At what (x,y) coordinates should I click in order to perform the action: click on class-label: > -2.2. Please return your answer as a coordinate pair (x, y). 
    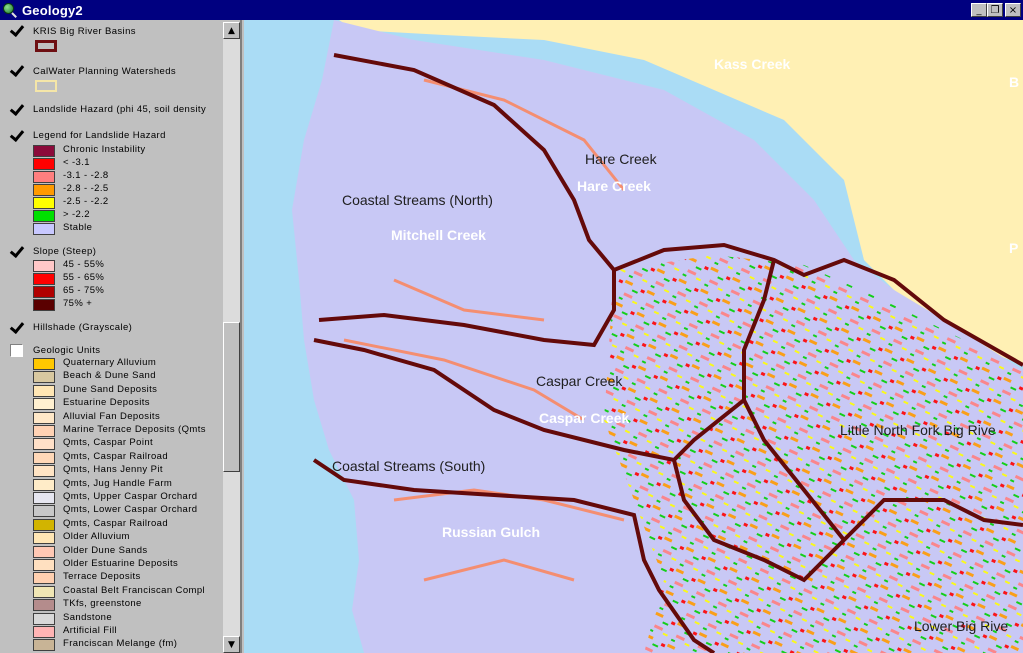
    Looking at the image, I should click on (76, 214).